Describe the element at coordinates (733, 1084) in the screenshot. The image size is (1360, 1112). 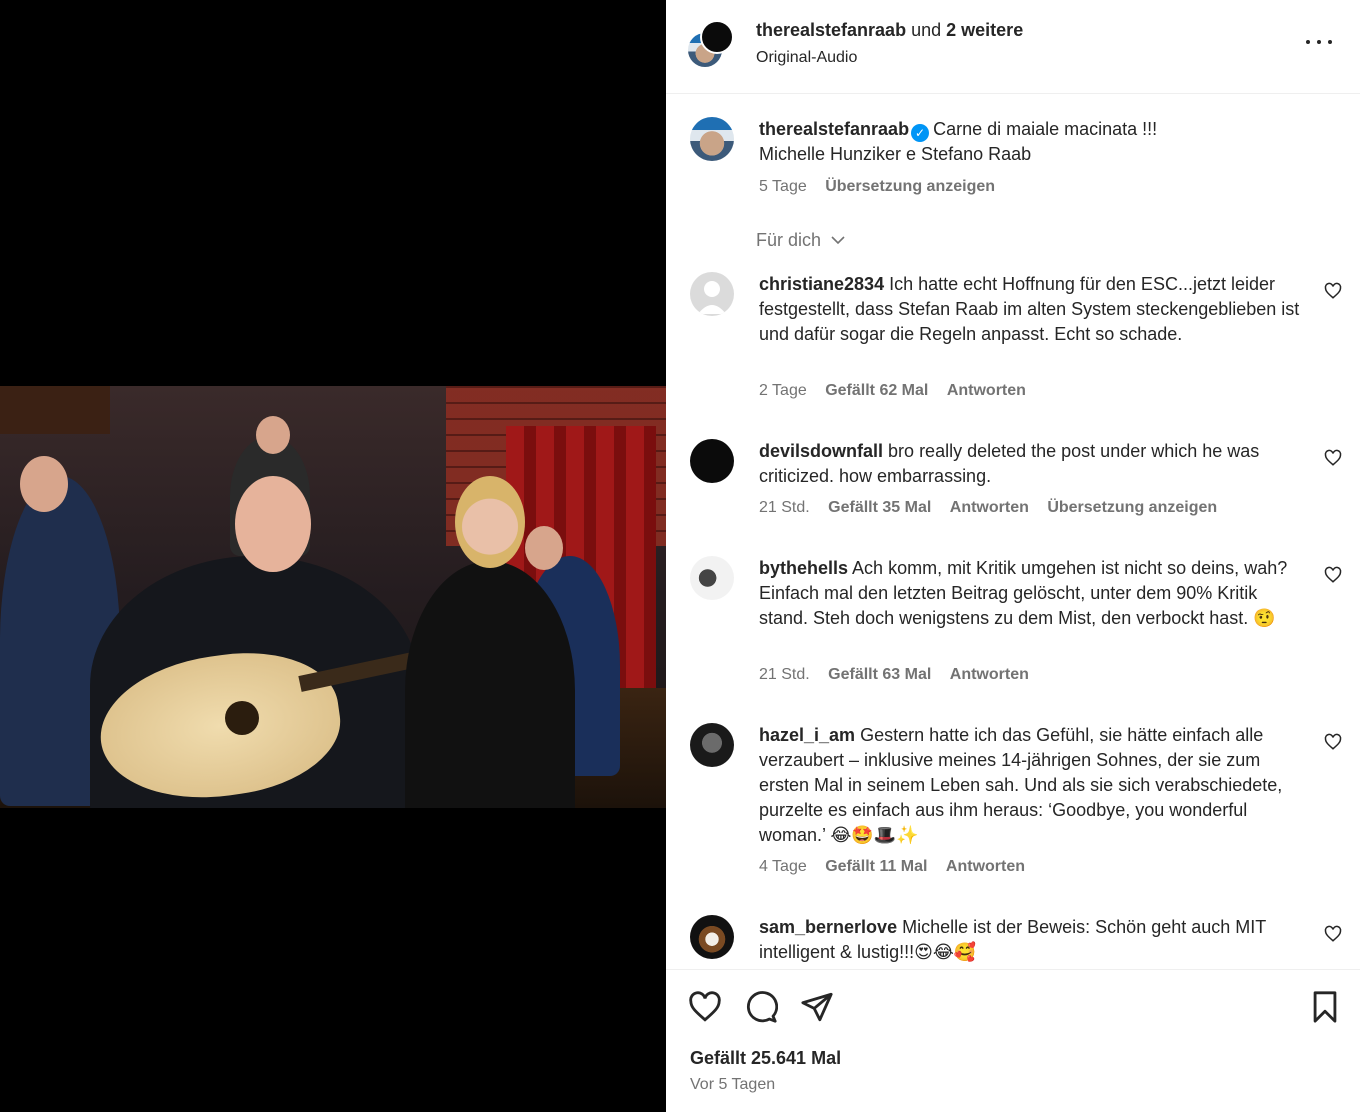
I see `post-timestamp: Vor 5 Tagen` at that location.